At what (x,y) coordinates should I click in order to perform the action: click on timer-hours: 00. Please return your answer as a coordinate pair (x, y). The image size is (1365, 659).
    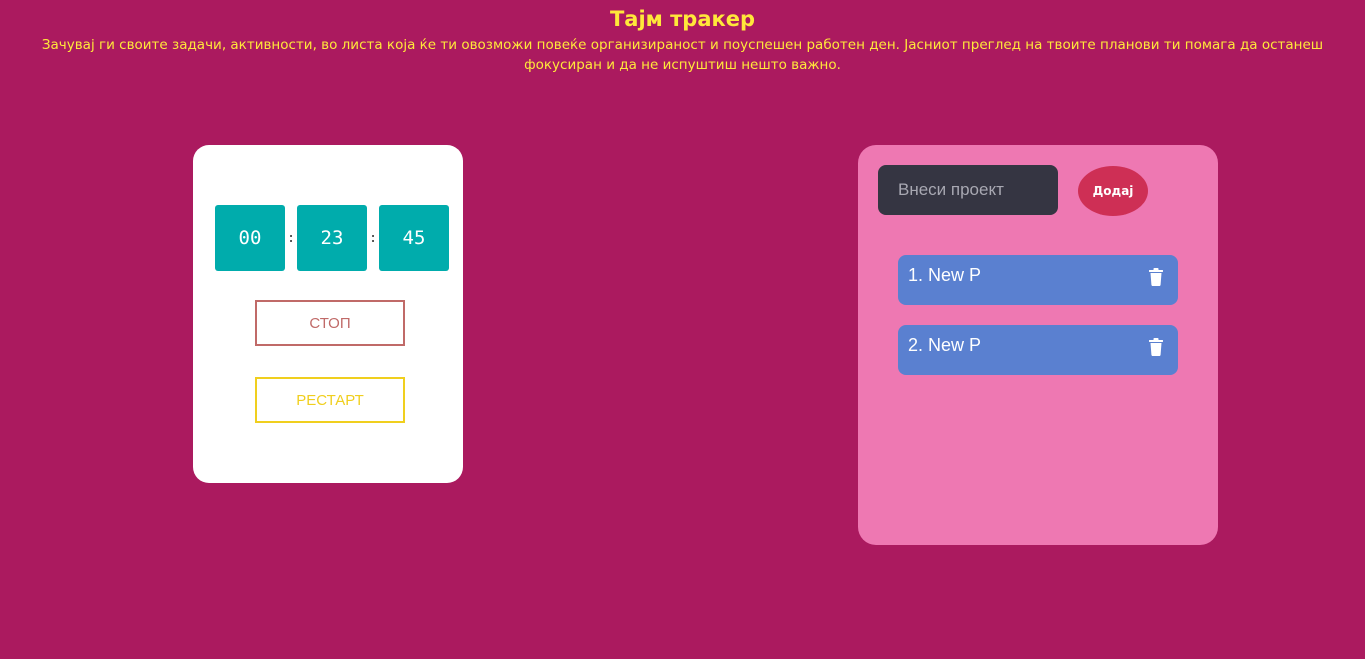
    Looking at the image, I should click on (250, 238).